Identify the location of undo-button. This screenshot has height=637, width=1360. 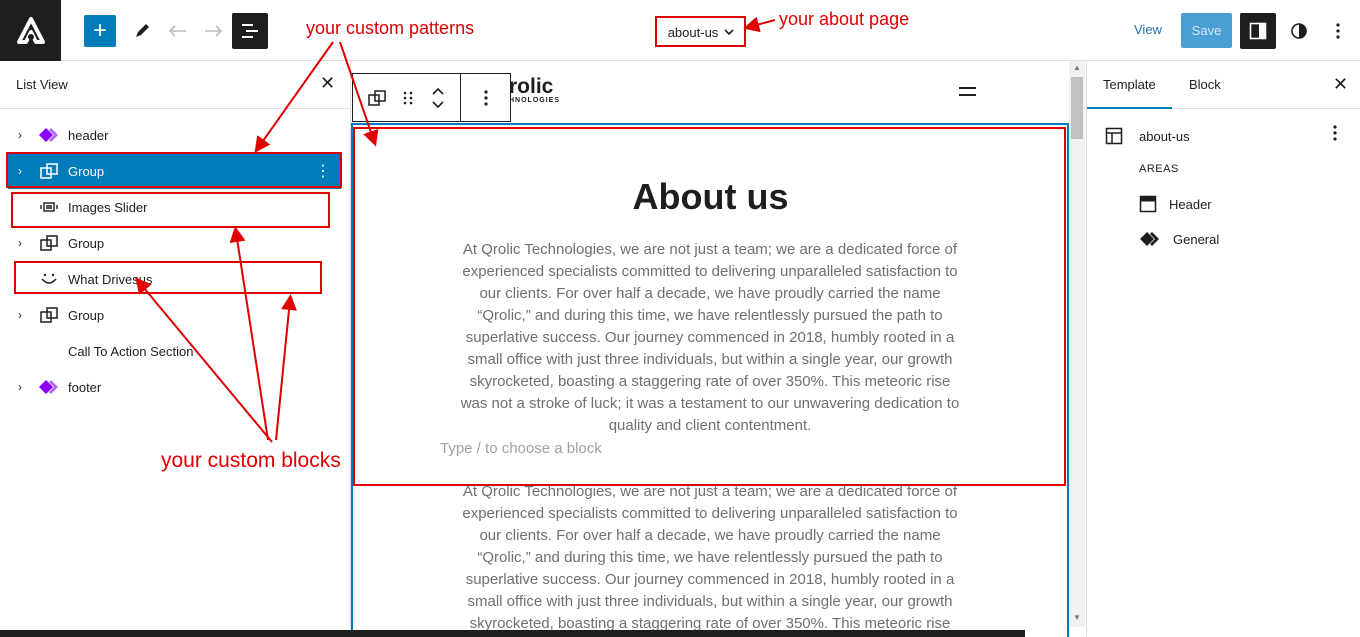
(178, 31).